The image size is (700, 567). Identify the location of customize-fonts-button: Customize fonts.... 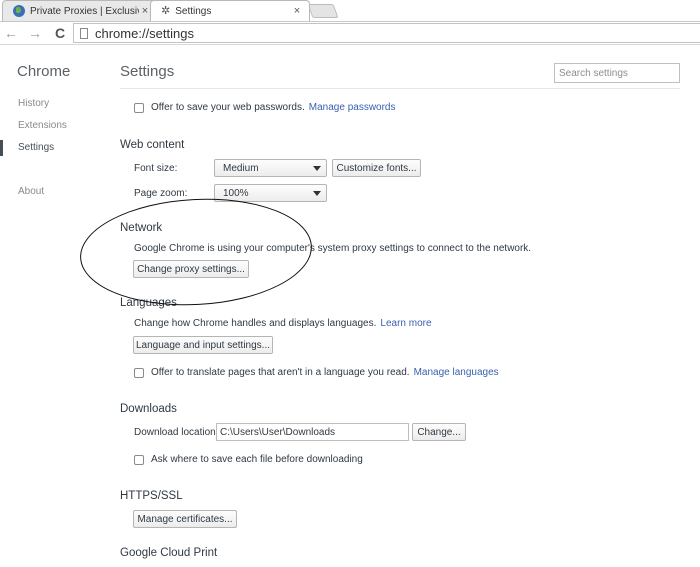
(376, 168).